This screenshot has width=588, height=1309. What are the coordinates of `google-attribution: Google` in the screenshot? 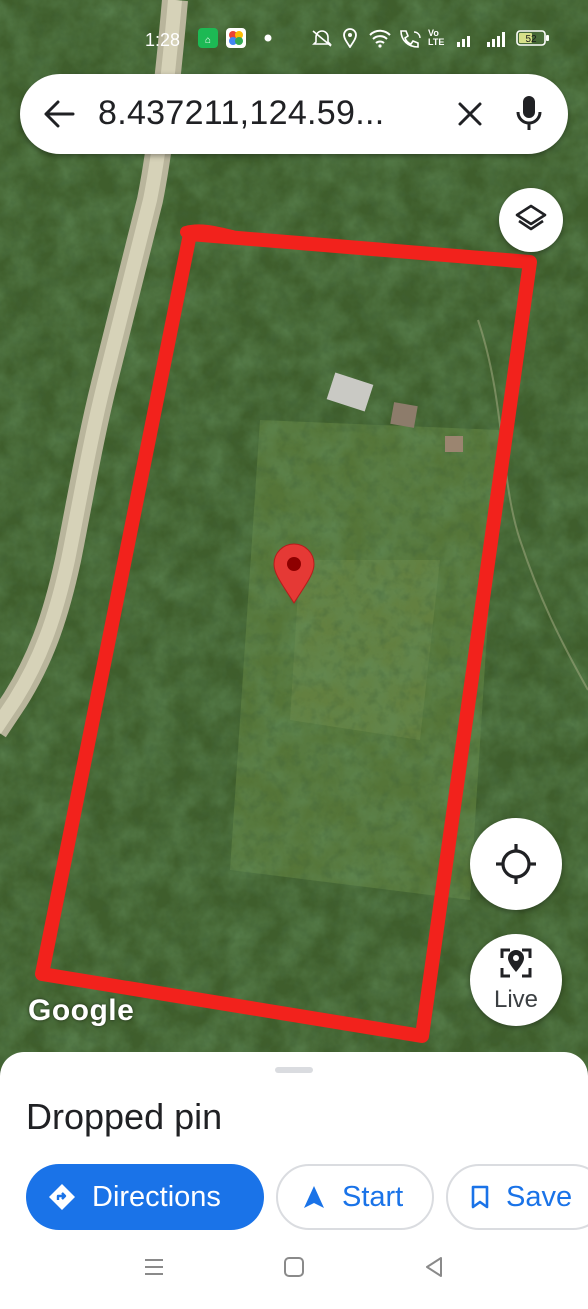 It's located at (81, 1010).